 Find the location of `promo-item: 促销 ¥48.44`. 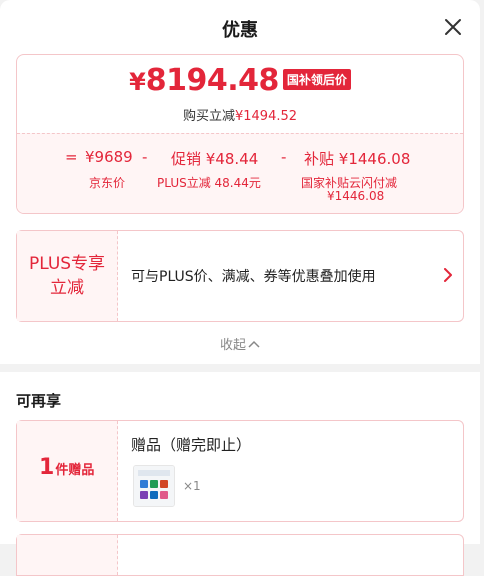

promo-item: 促销 ¥48.44 is located at coordinates (214, 158).